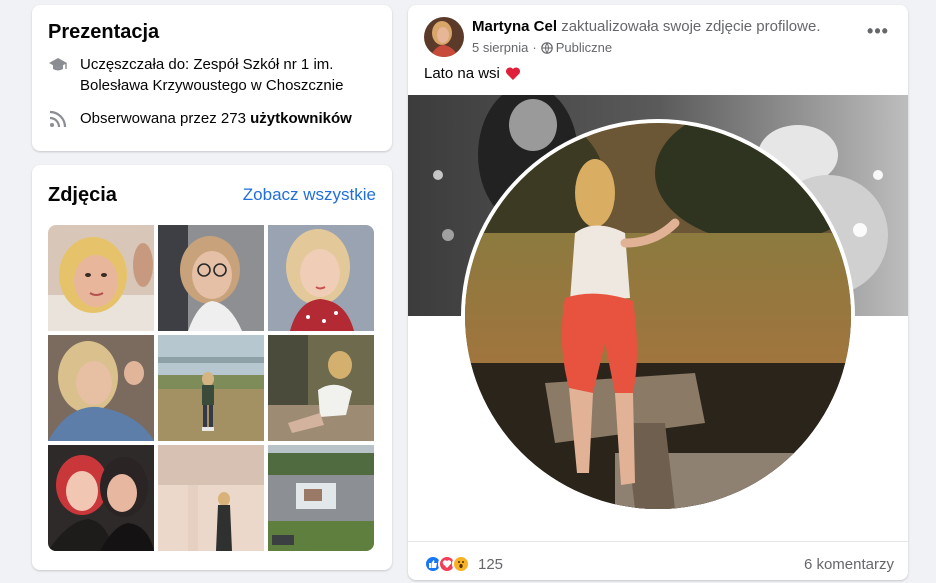 The width and height of the screenshot is (936, 583). What do you see at coordinates (211, 85) in the screenshot?
I see `intro-school-name-2: Bolesława Krzywoustego w Choszcznie` at bounding box center [211, 85].